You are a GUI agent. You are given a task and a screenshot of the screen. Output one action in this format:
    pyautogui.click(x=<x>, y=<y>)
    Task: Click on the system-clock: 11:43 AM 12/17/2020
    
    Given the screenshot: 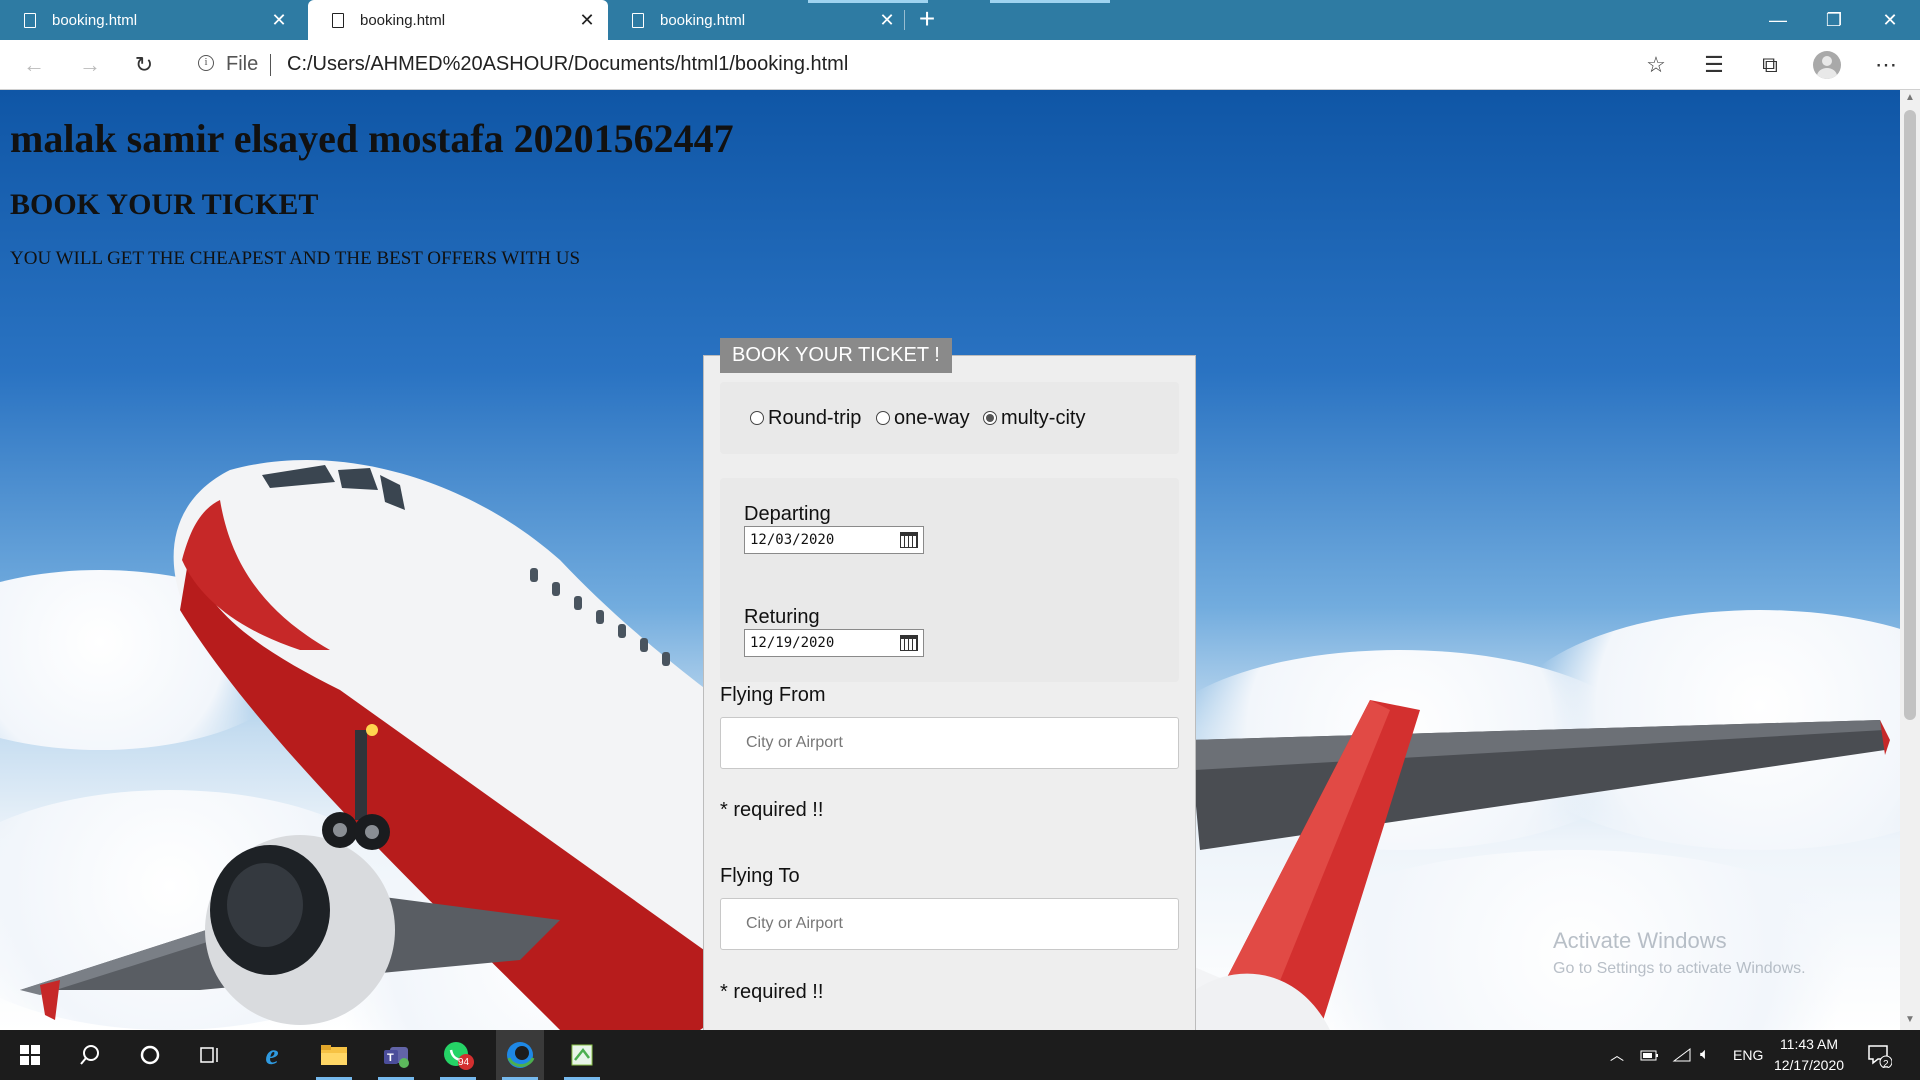 What is the action you would take?
    pyautogui.click(x=1809, y=1055)
    